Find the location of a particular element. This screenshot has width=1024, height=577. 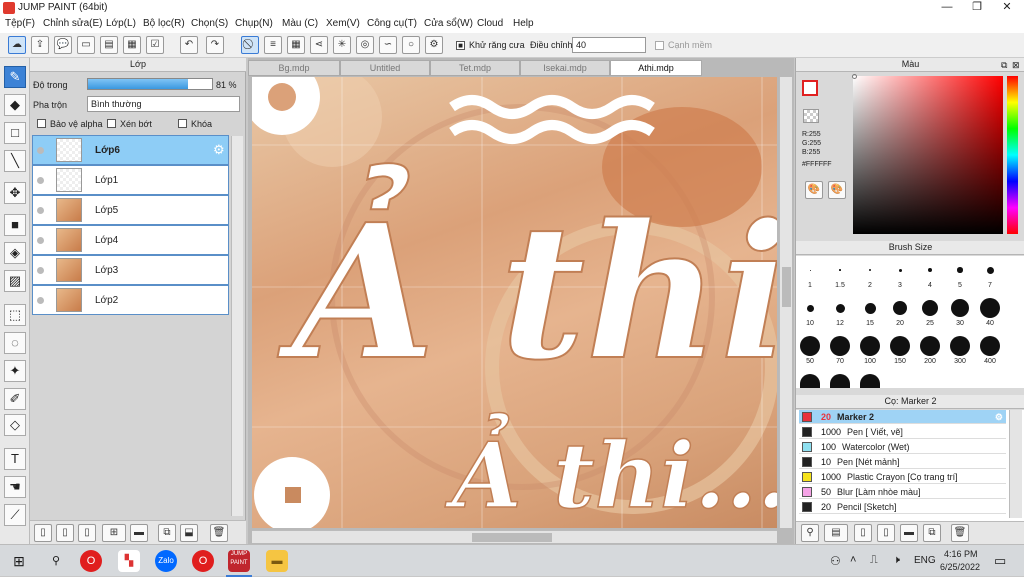

close-button: ✕ is located at coordinates (1007, 8).